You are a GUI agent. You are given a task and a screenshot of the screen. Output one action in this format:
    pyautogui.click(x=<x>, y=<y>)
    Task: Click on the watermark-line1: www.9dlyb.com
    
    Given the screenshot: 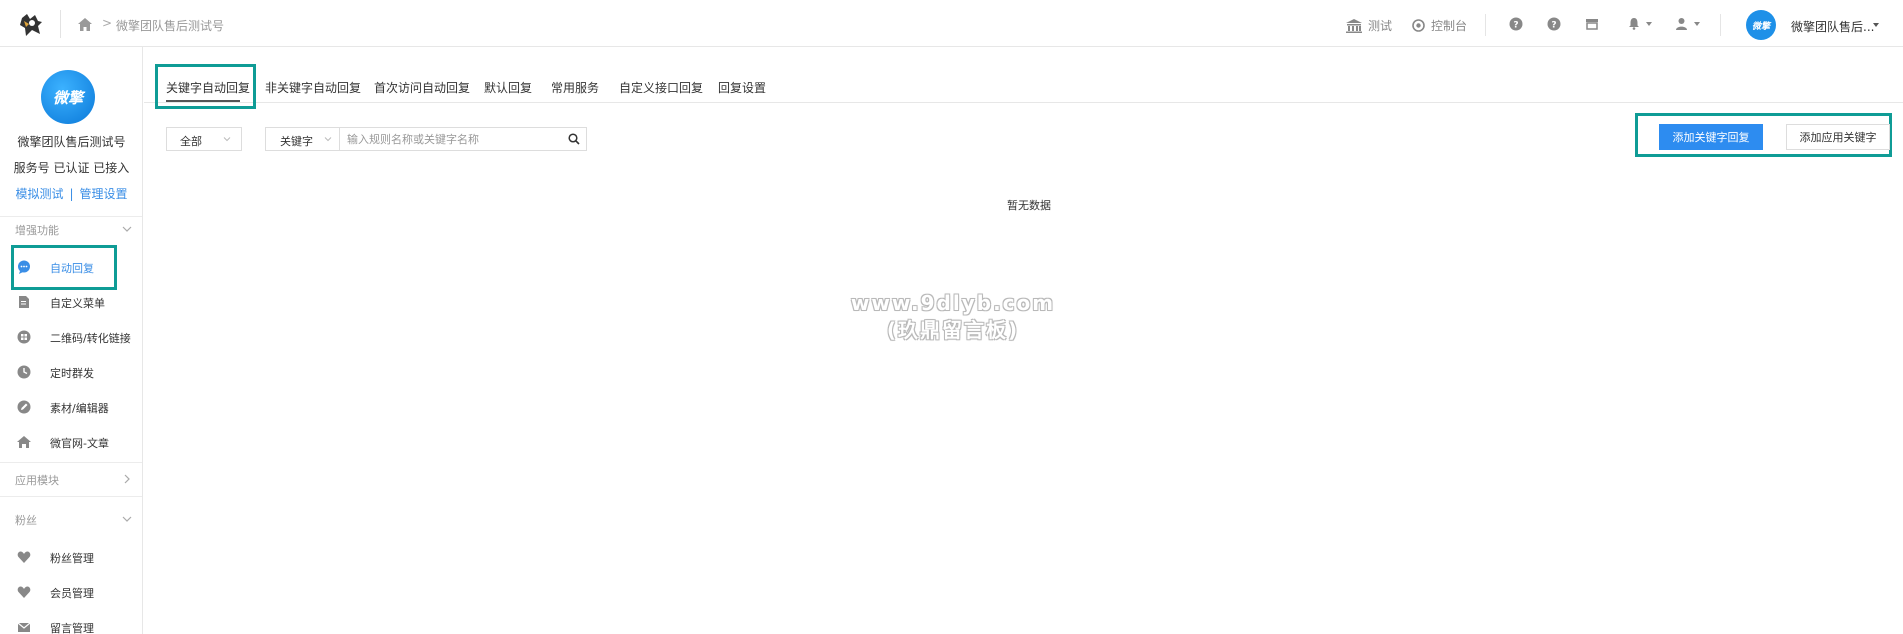 What is the action you would take?
    pyautogui.click(x=953, y=303)
    